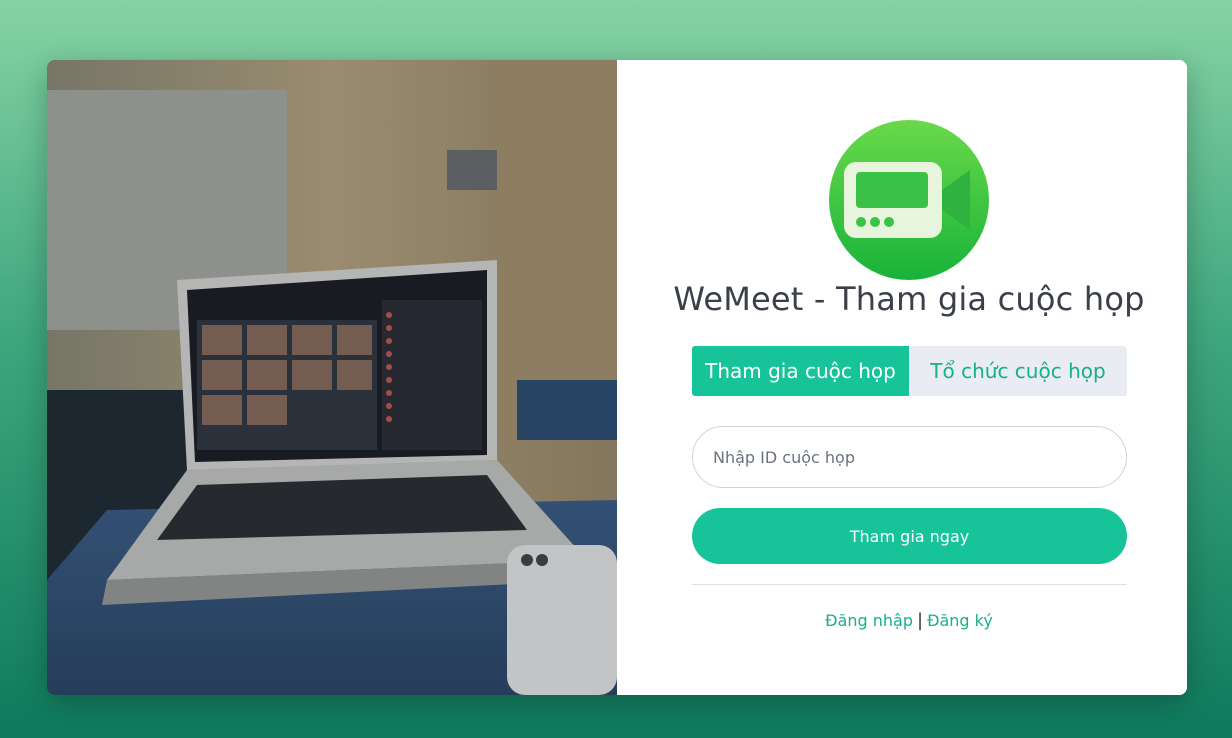  Describe the element at coordinates (960, 620) in the screenshot. I see `register-link: Đăng ký` at that location.